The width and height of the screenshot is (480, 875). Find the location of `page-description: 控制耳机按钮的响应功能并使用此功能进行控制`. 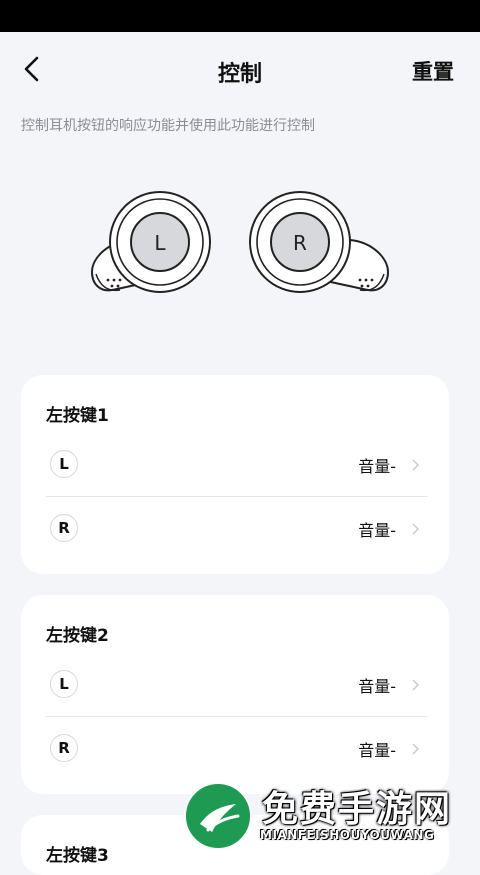

page-description: 控制耳机按钮的响应功能并使用此功能进行控制 is located at coordinates (168, 126).